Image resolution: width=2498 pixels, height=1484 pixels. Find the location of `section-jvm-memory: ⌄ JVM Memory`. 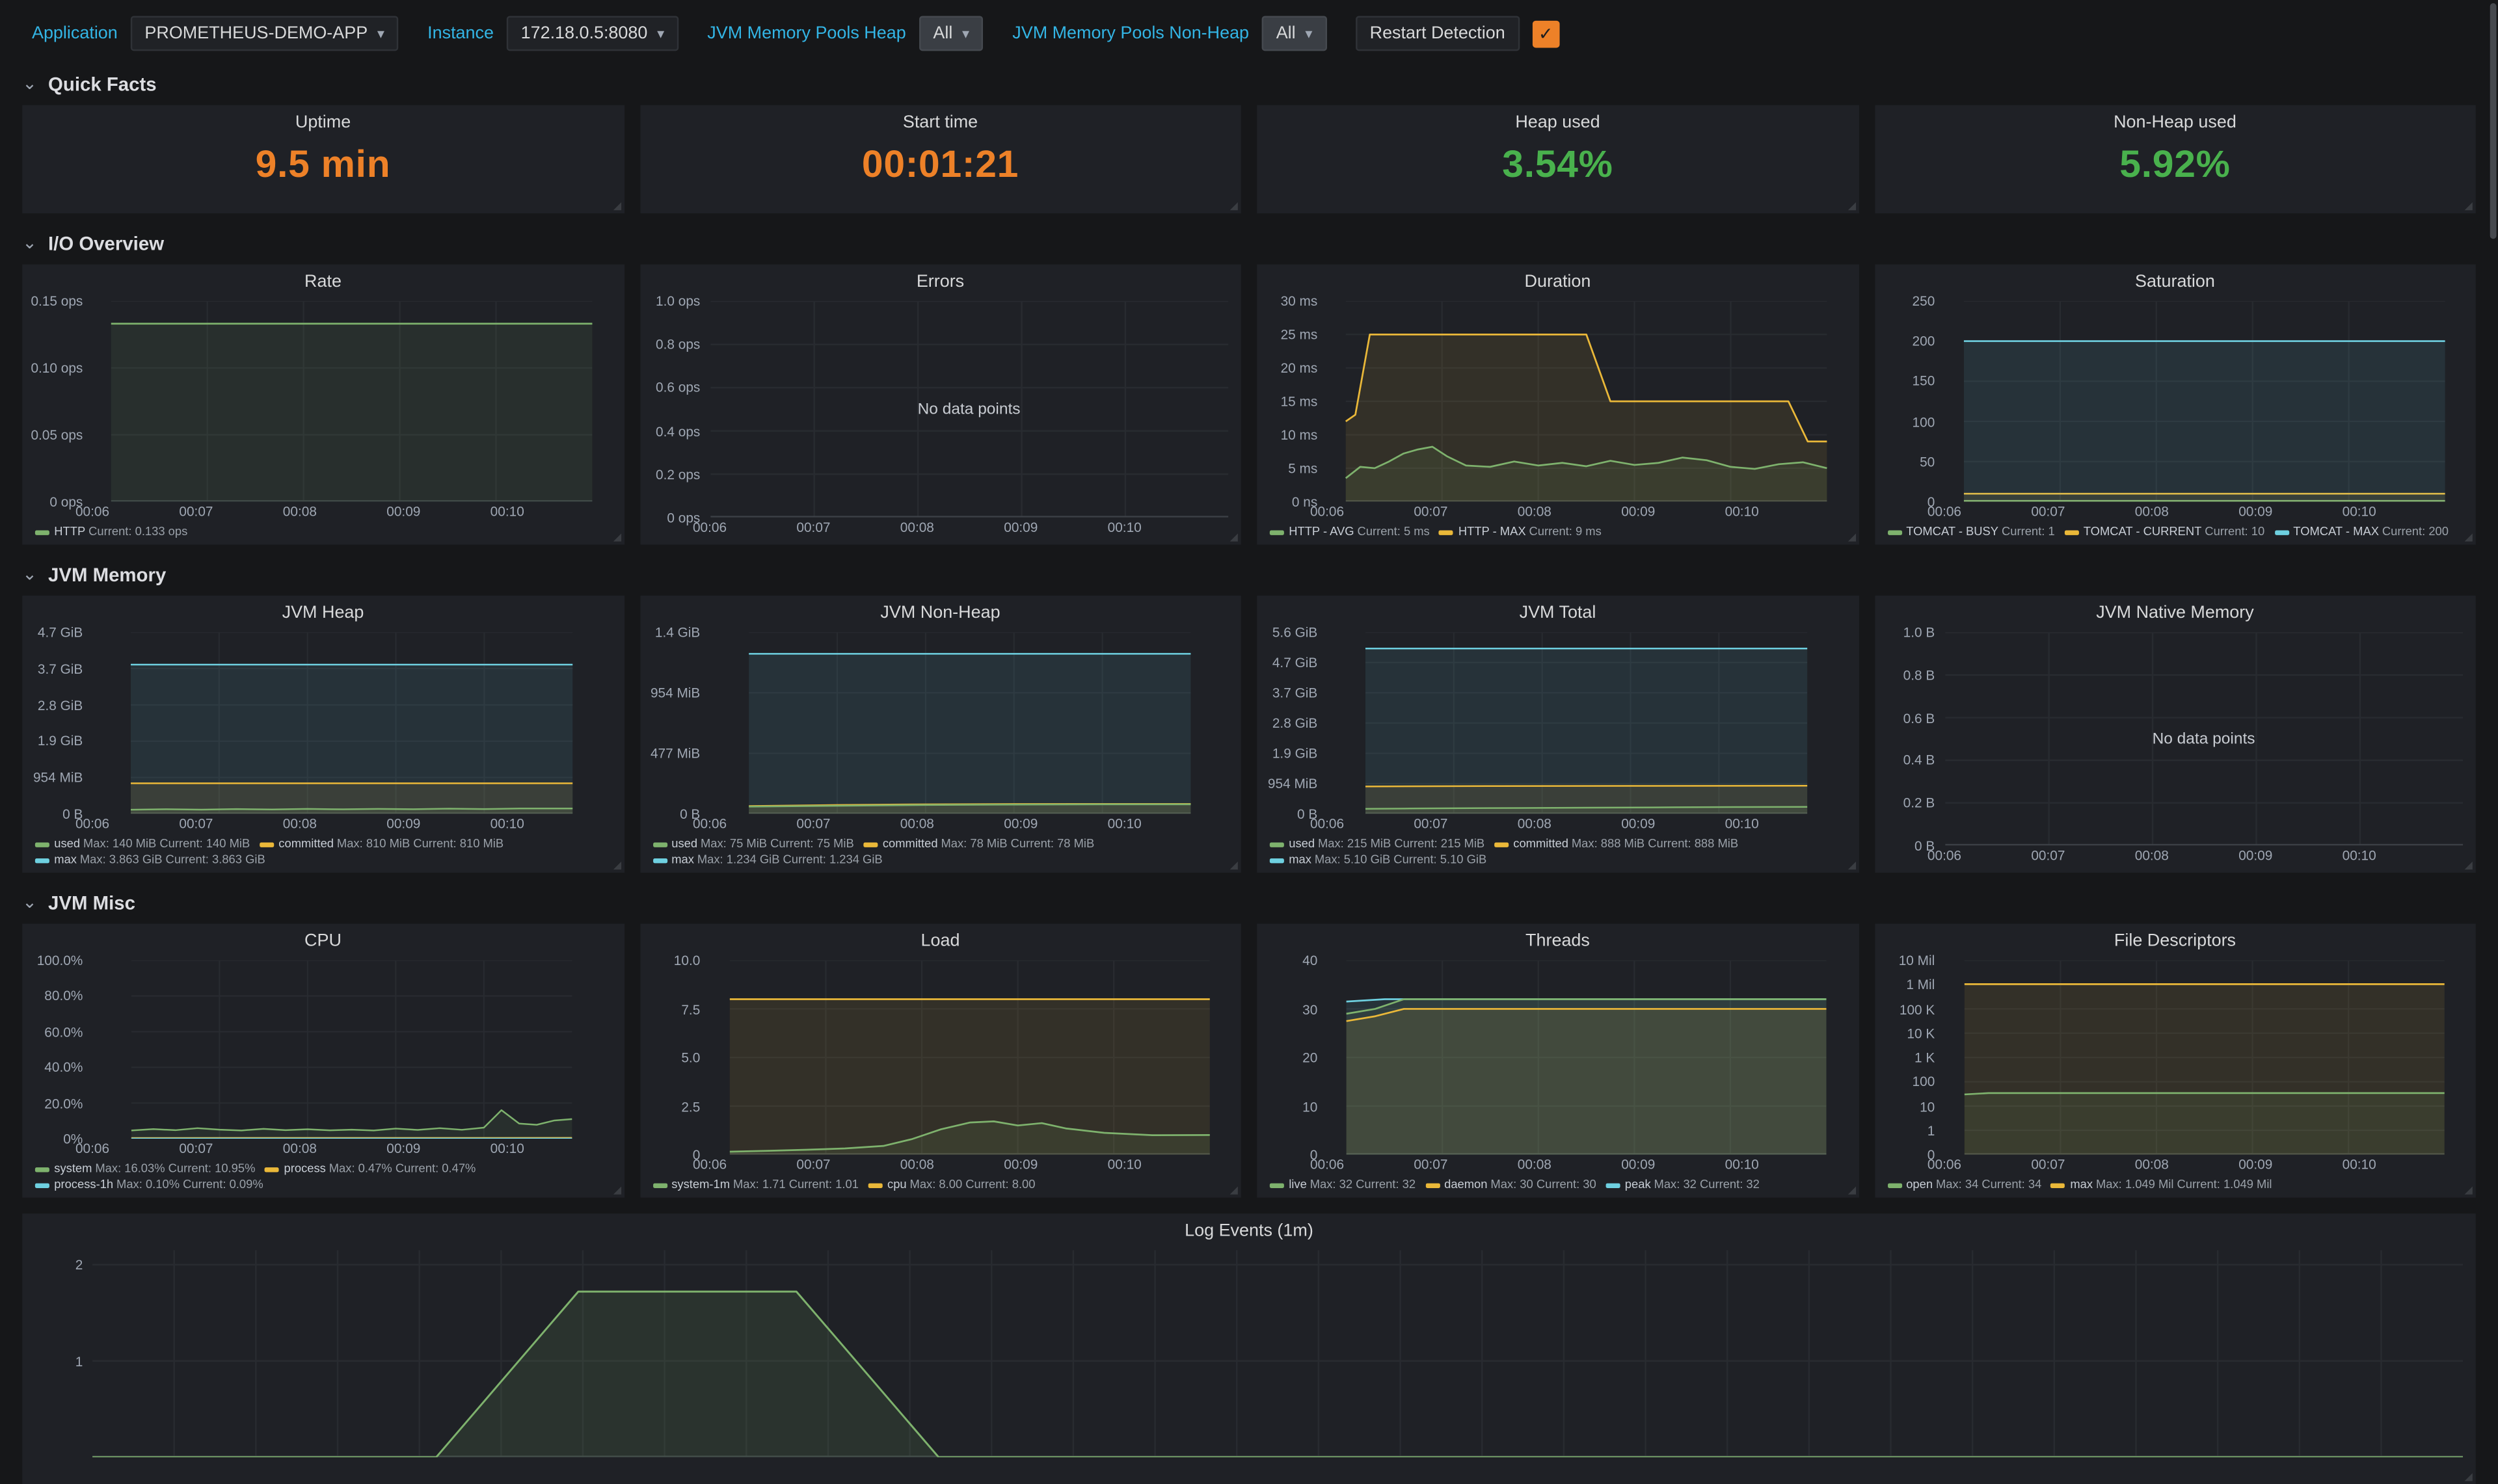

section-jvm-memory: ⌄ JVM Memory is located at coordinates (1248, 575).